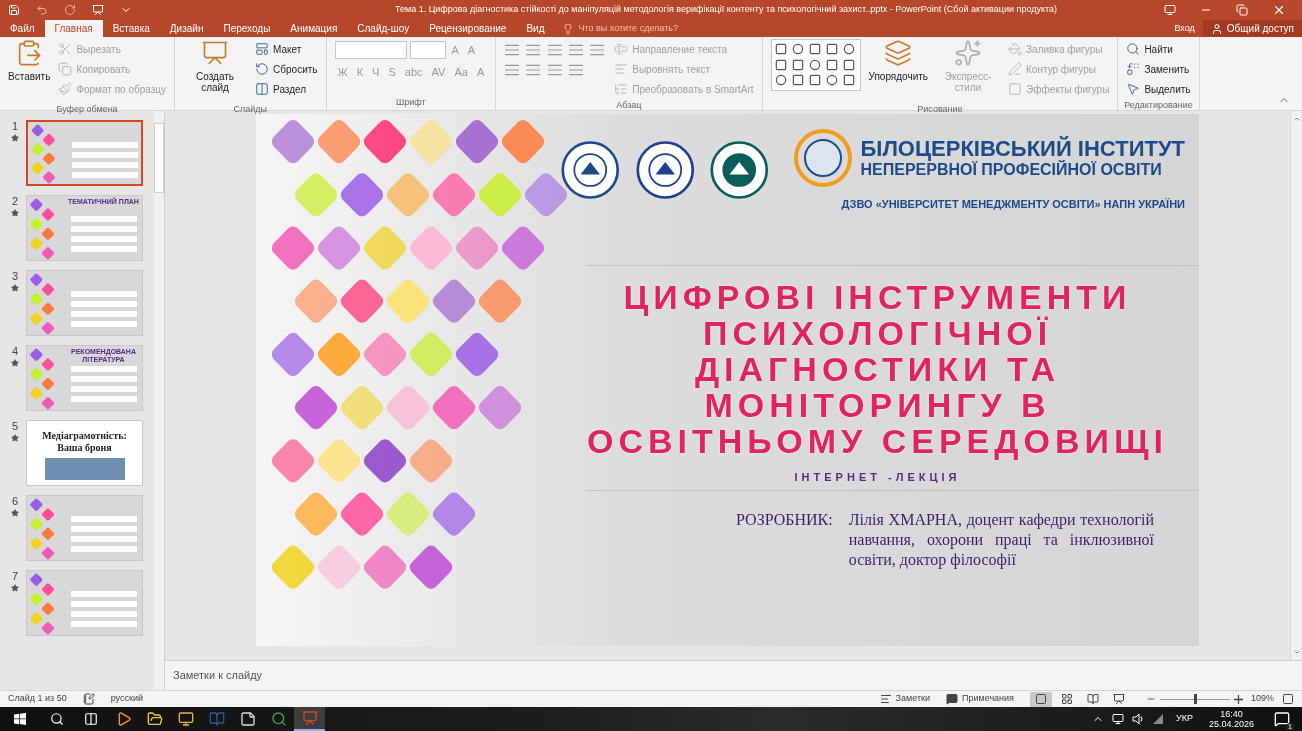 This screenshot has height=731, width=1302. Describe the element at coordinates (822, 158) in the screenshot. I see `institute-logo-icon` at that location.